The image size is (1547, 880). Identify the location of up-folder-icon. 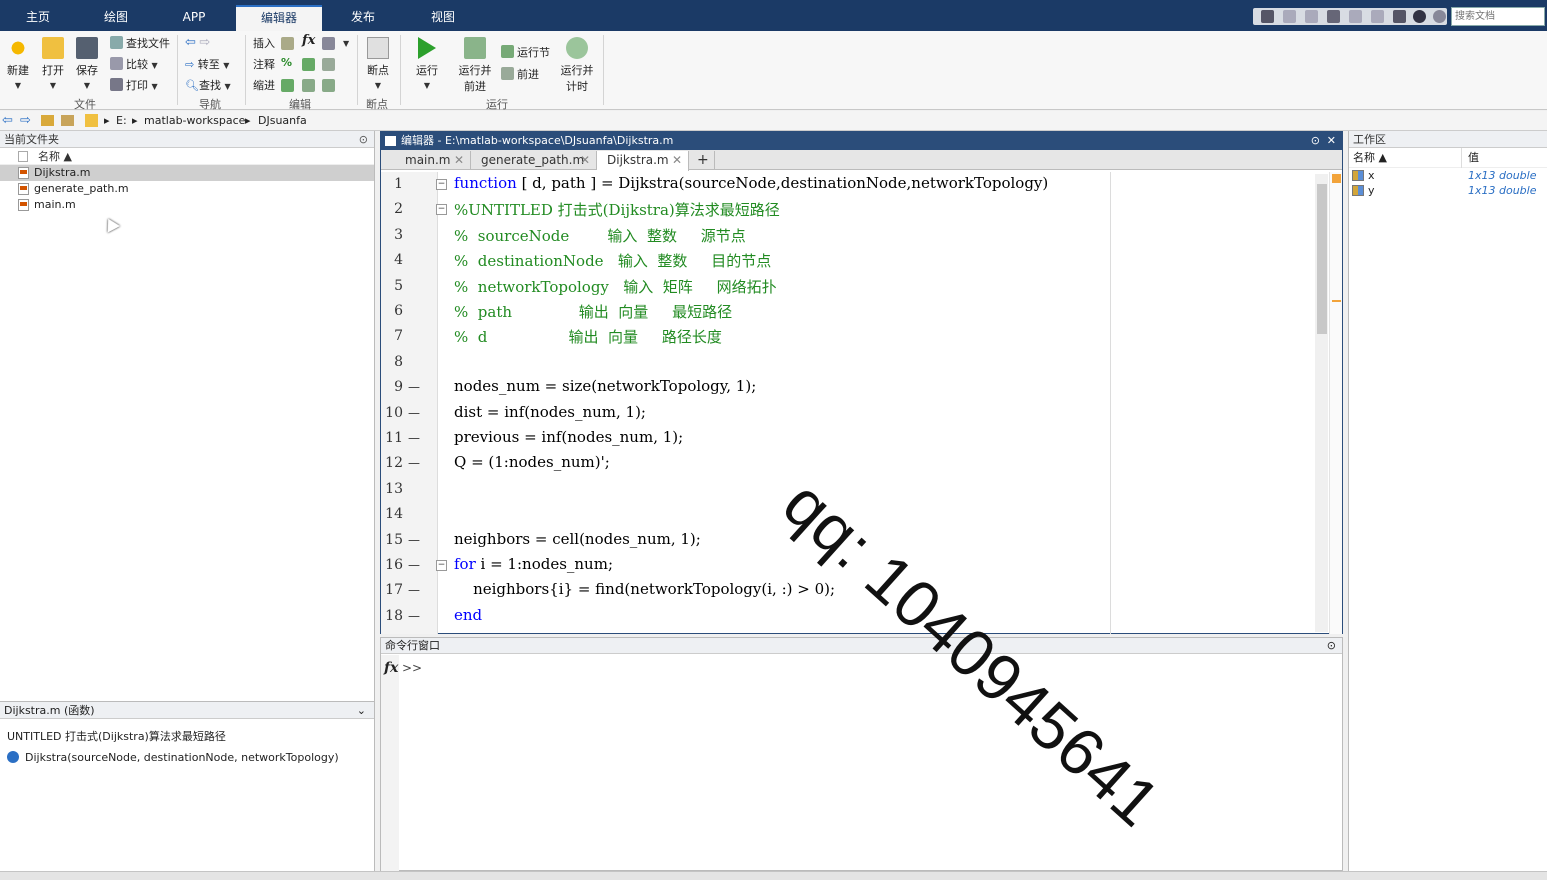
(47, 120).